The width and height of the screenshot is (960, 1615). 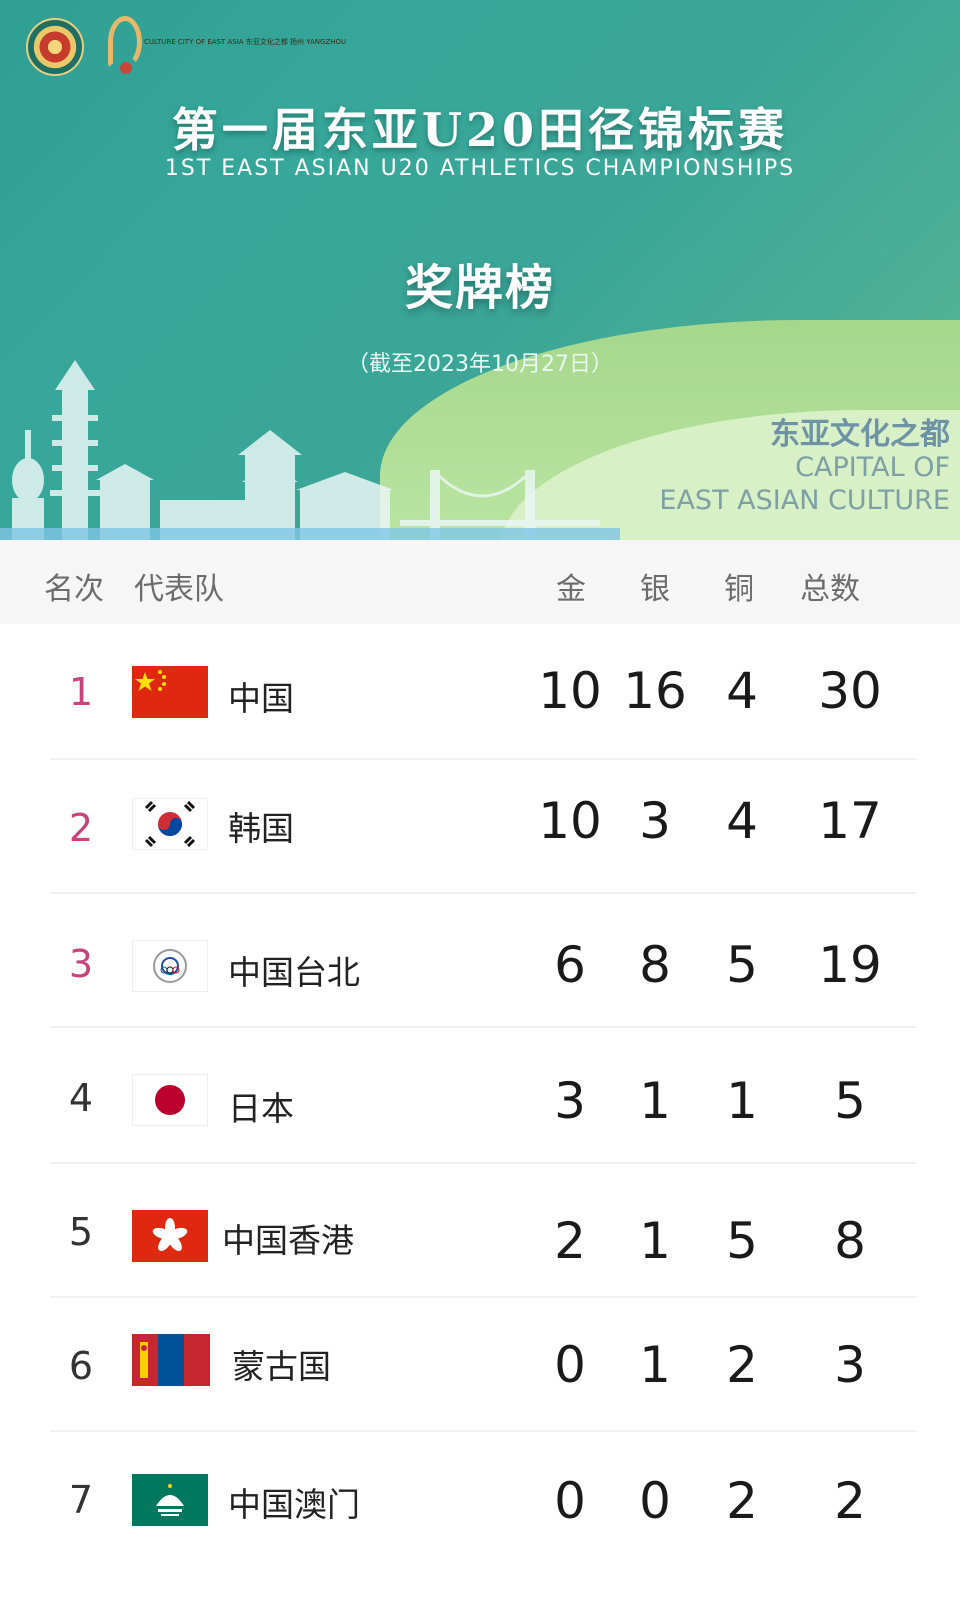 What do you see at coordinates (81, 692) in the screenshot?
I see `rank-number: 1` at bounding box center [81, 692].